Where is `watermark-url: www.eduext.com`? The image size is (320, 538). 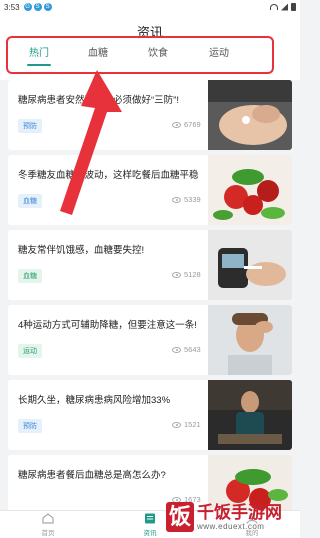 watermark-url: www.eduext.com is located at coordinates (231, 526).